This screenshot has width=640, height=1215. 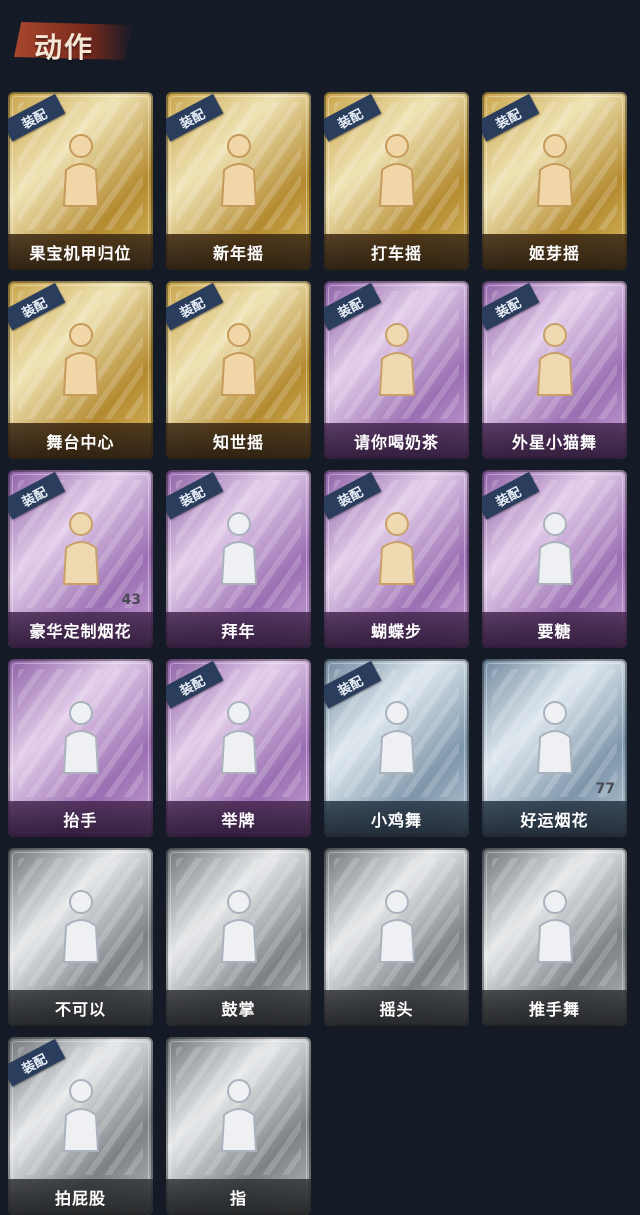 I want to click on emote-name: 指, so click(x=238, y=1197).